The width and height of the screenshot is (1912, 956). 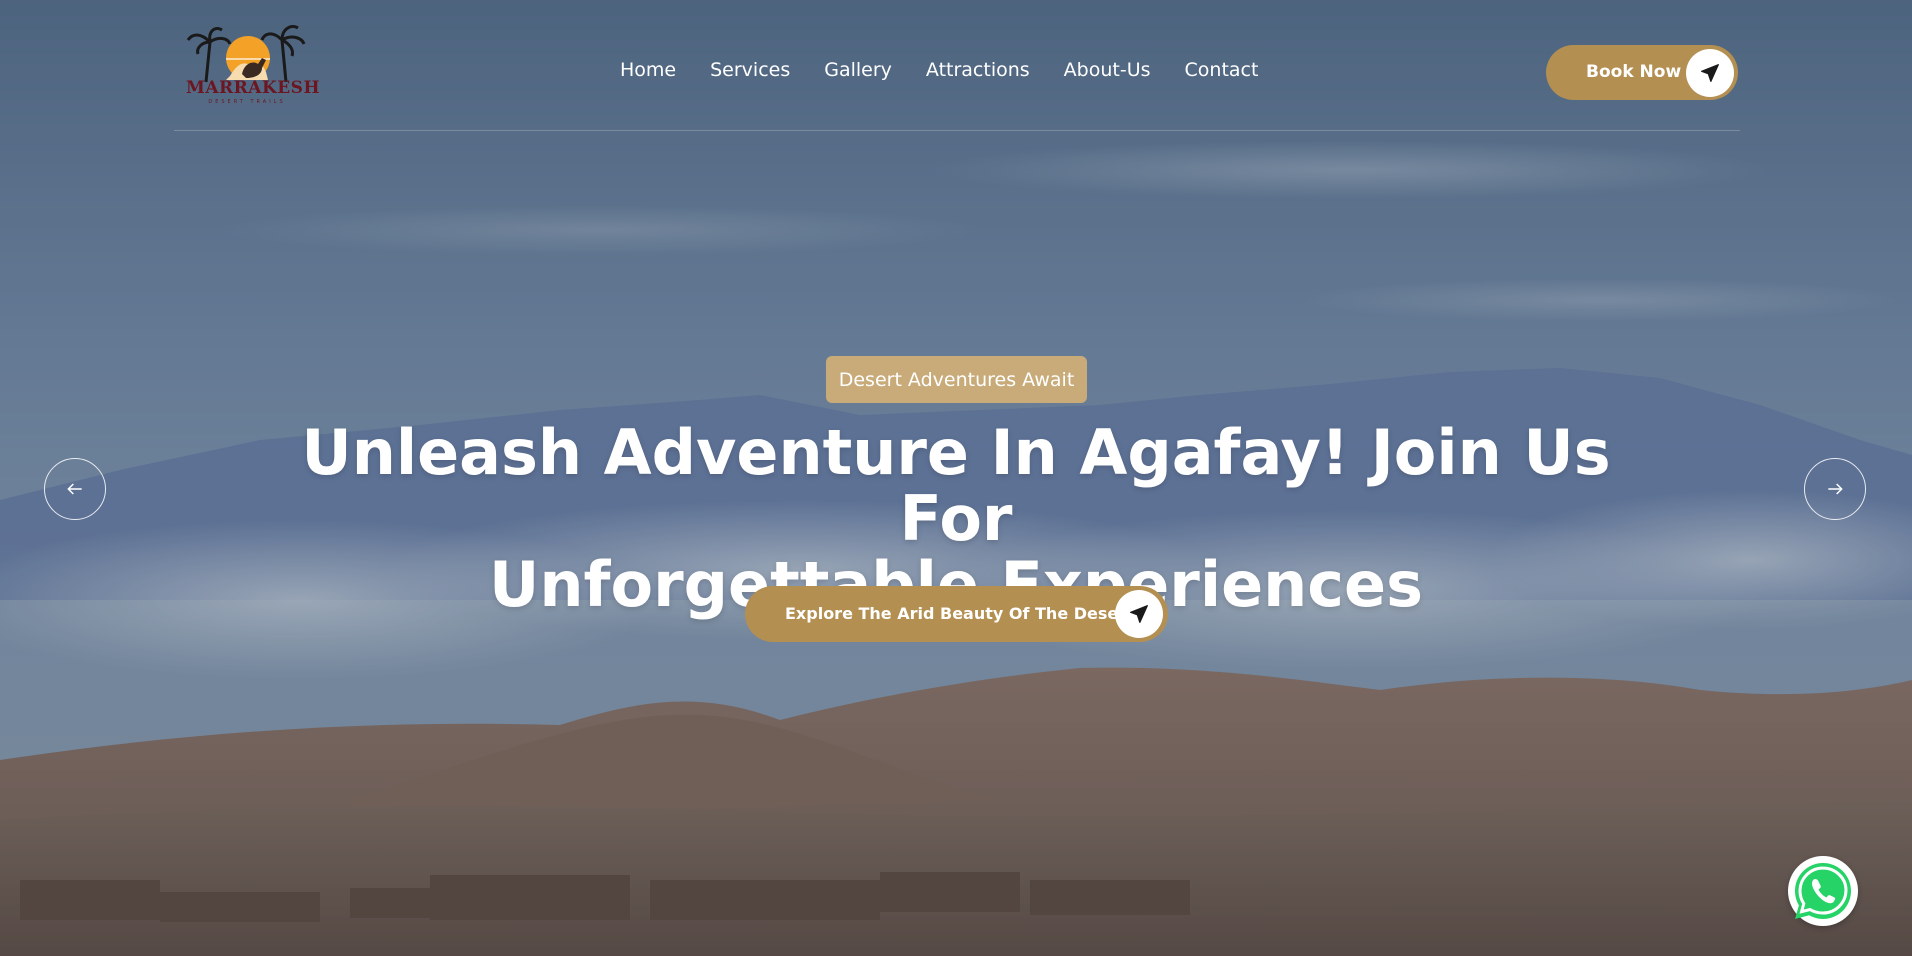 What do you see at coordinates (956, 485) in the screenshot?
I see `hero-headline-line1: Unleash Adventure In Agafay! Join Us For` at bounding box center [956, 485].